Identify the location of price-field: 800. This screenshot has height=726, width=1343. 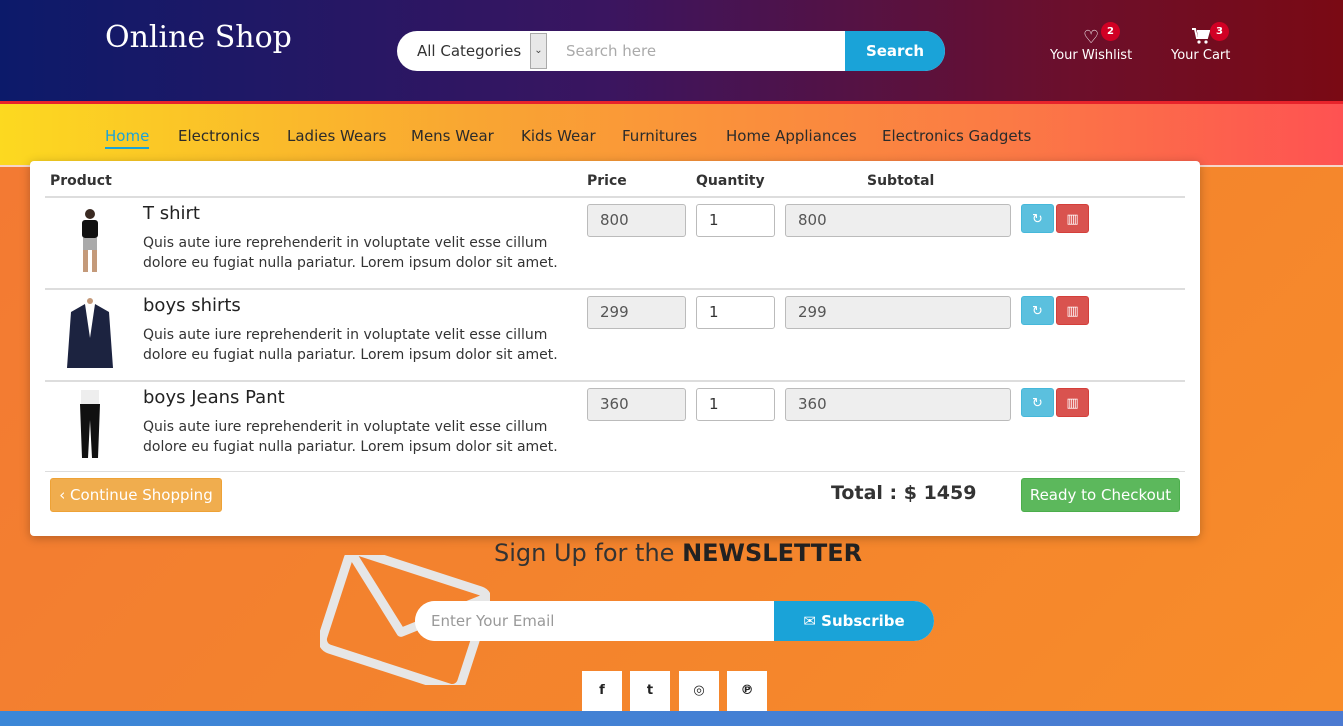
(636, 220).